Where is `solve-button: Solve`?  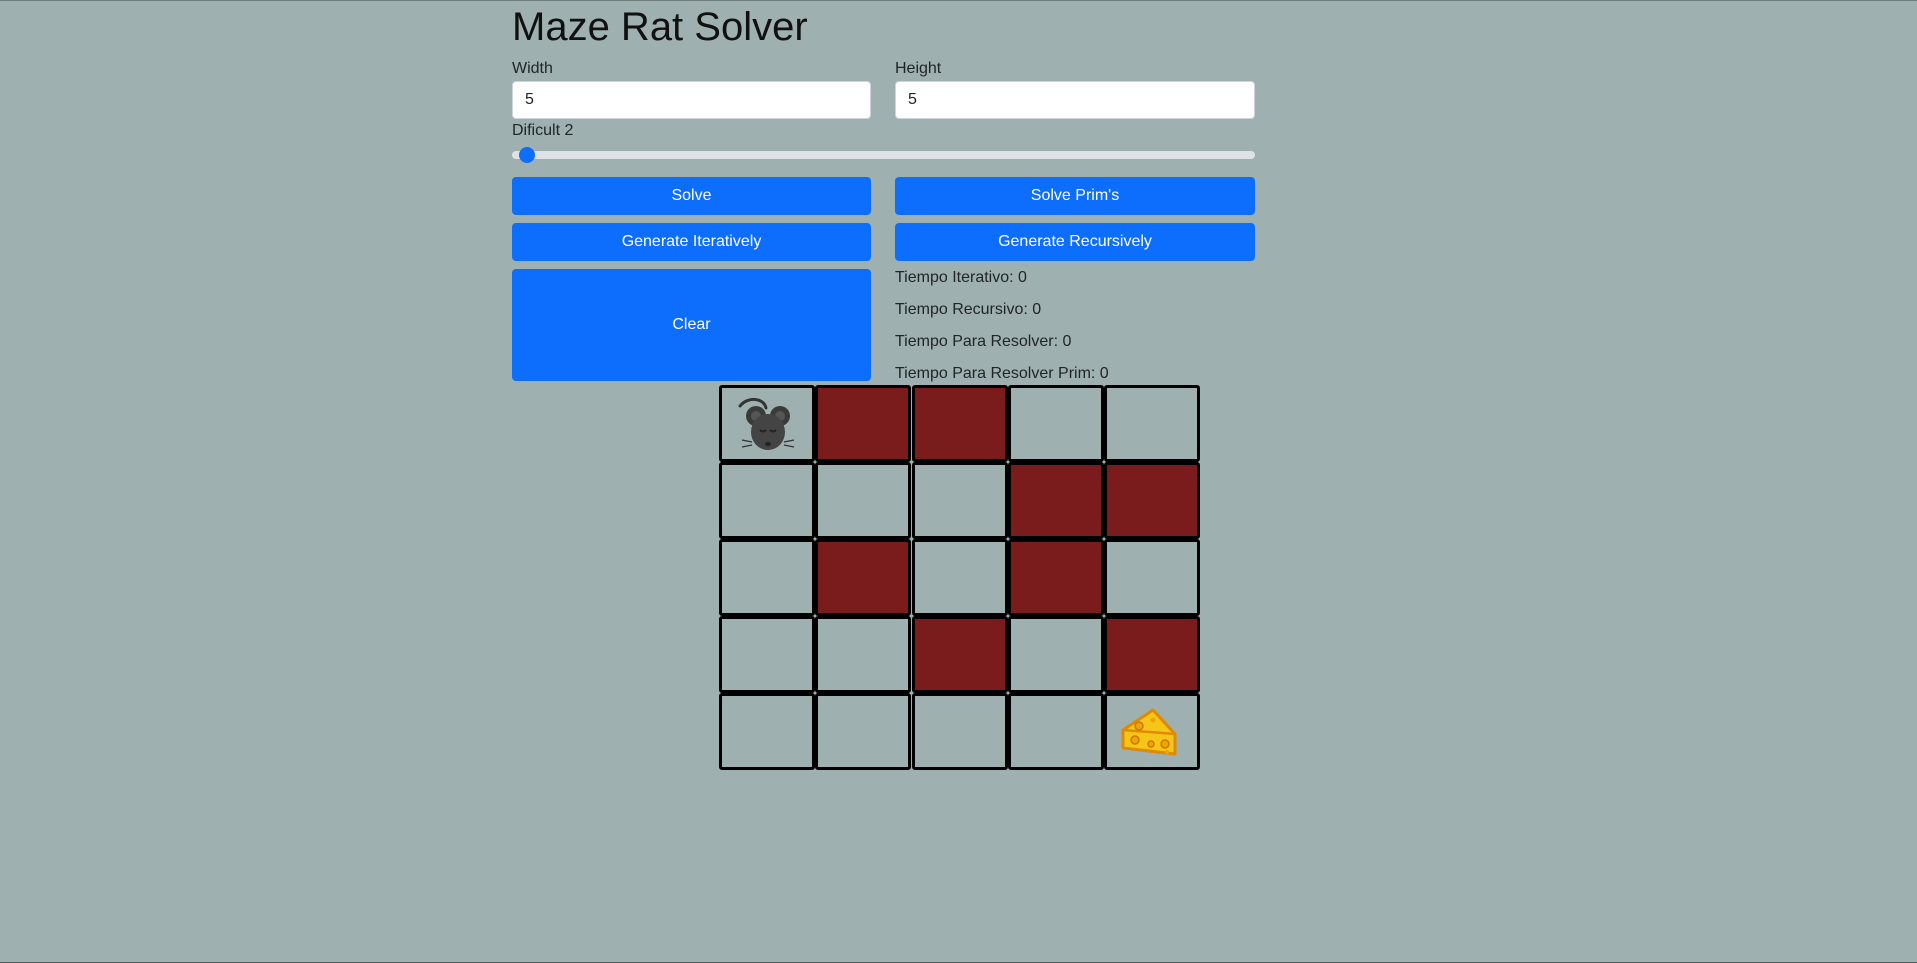 solve-button: Solve is located at coordinates (691, 196).